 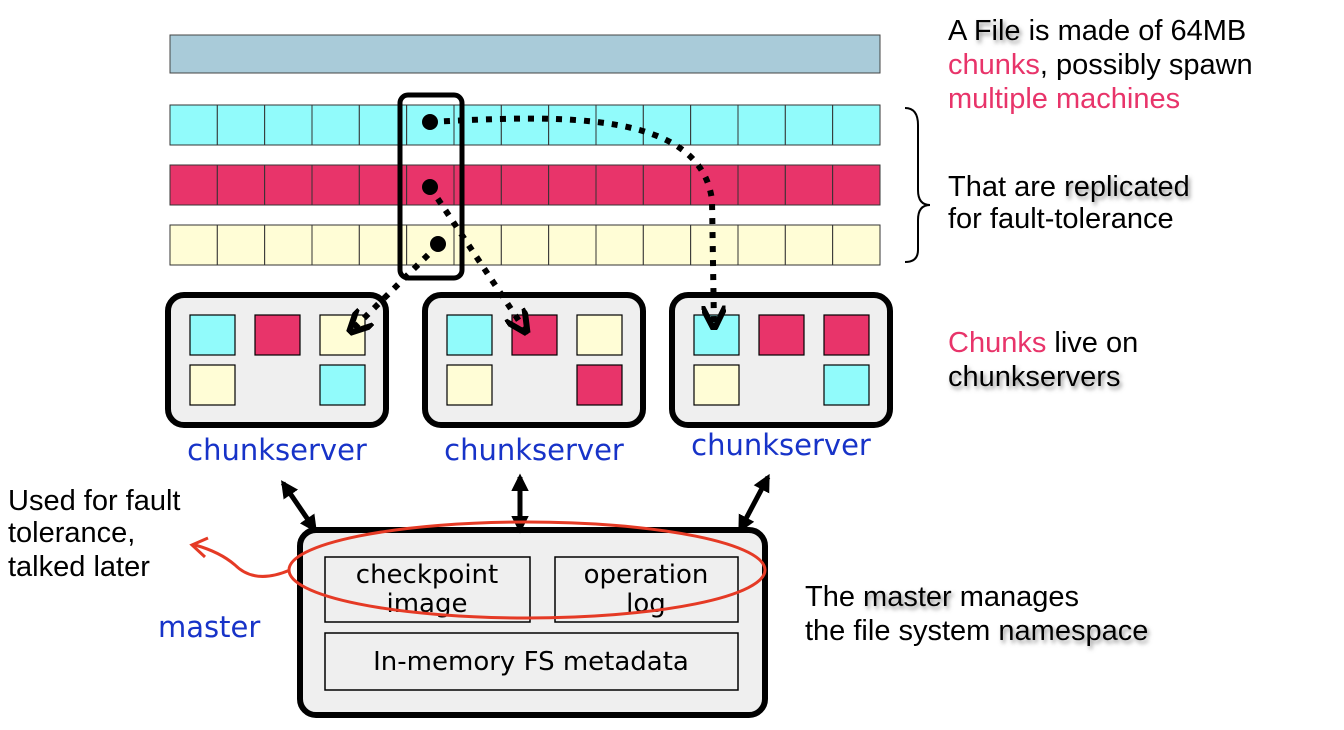 I want to click on replica-rows, so click(x=525, y=185).